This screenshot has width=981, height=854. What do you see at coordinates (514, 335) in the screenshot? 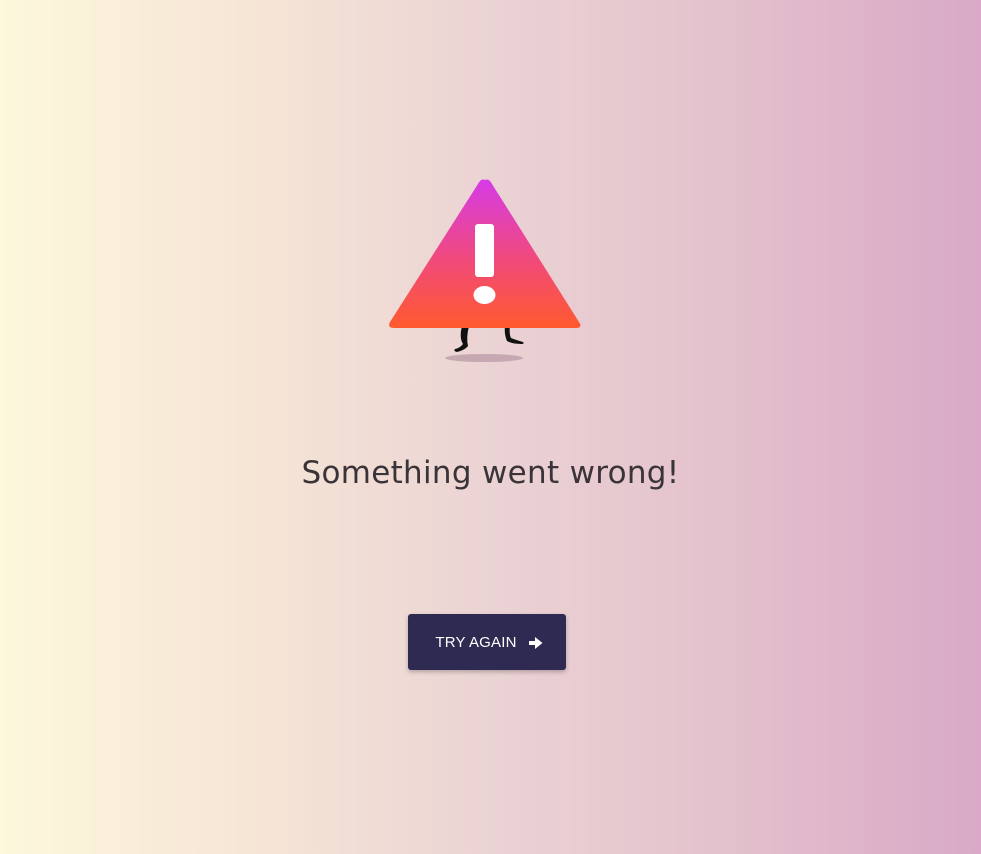
I see `right-leg` at bounding box center [514, 335].